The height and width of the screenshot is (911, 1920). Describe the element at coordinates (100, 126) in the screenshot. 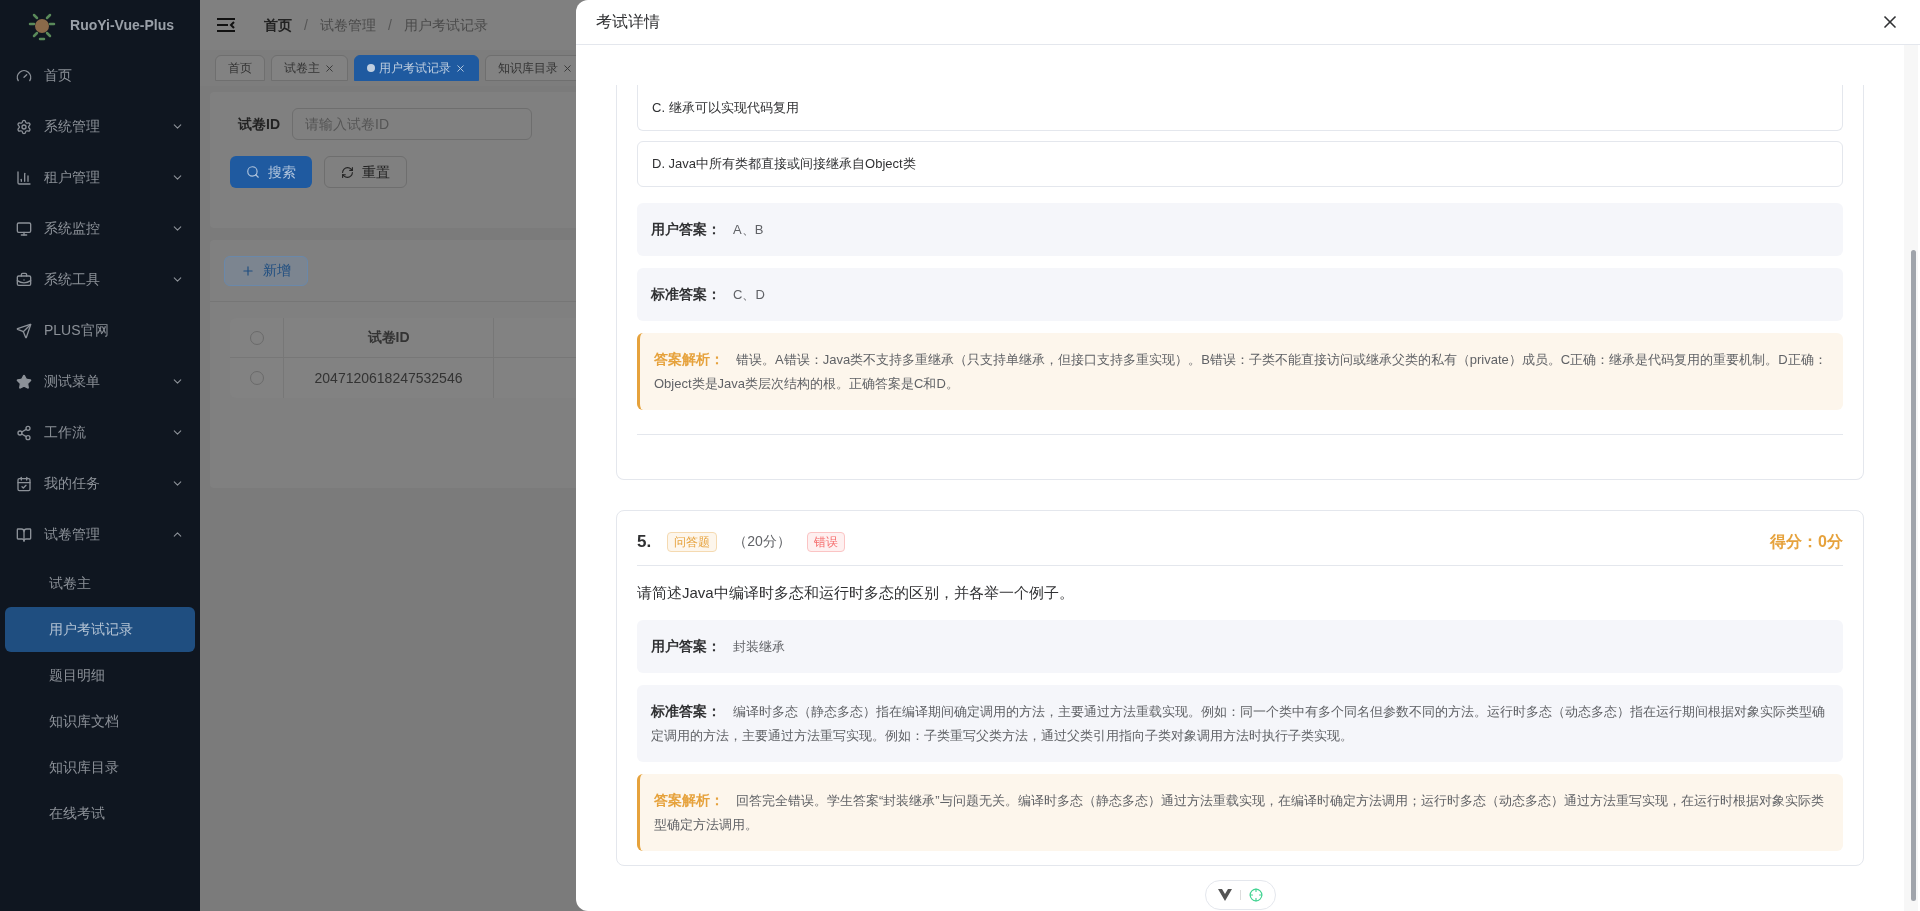

I see `menu-item: 系统管理` at that location.